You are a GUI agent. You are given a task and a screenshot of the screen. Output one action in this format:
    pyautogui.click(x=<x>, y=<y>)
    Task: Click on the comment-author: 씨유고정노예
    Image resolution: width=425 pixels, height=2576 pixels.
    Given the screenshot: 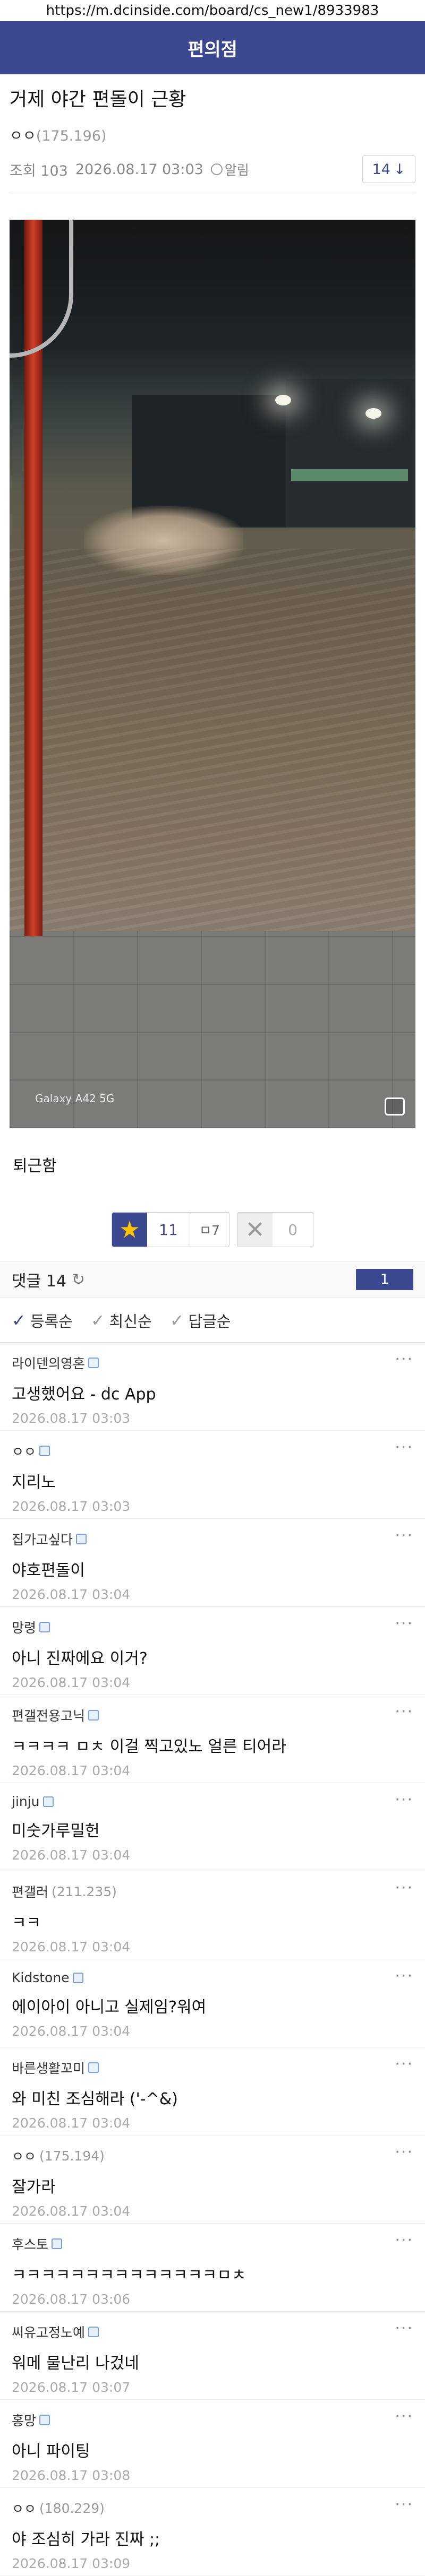 What is the action you would take?
    pyautogui.click(x=212, y=2332)
    